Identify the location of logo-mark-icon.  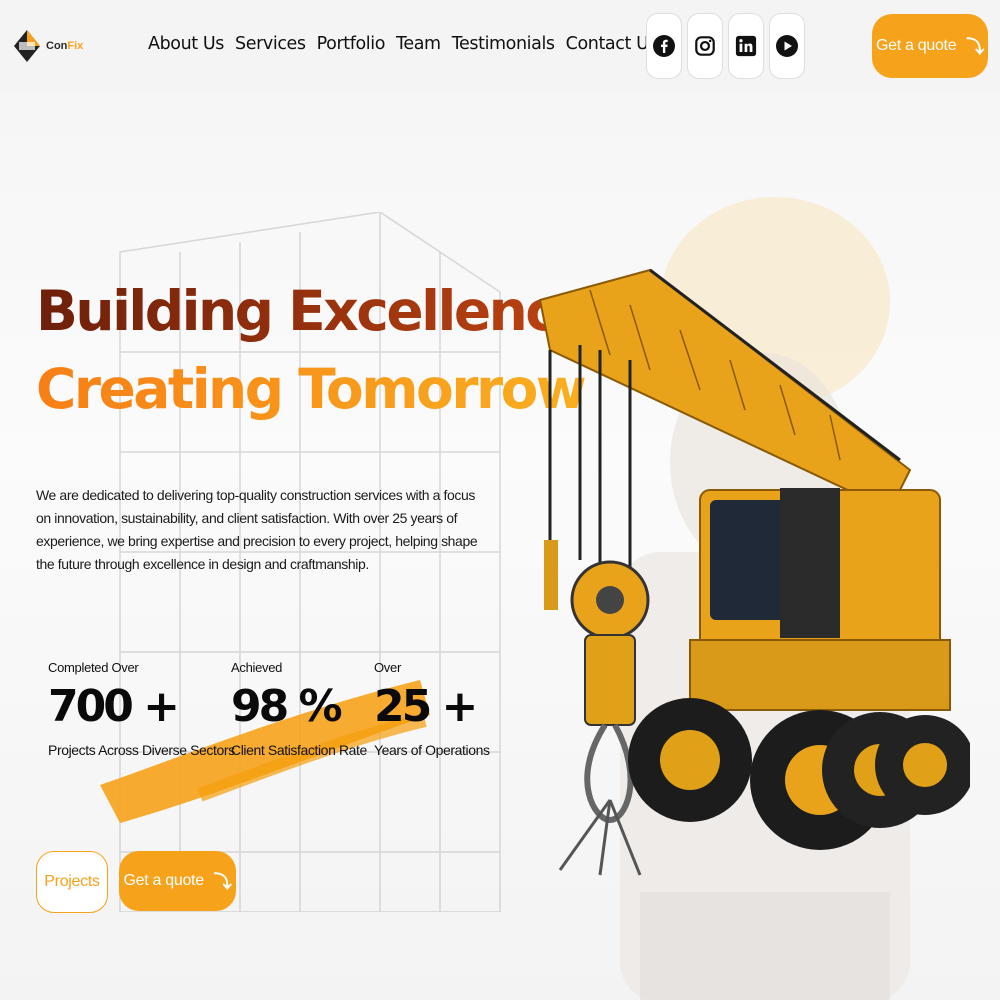
(27, 46).